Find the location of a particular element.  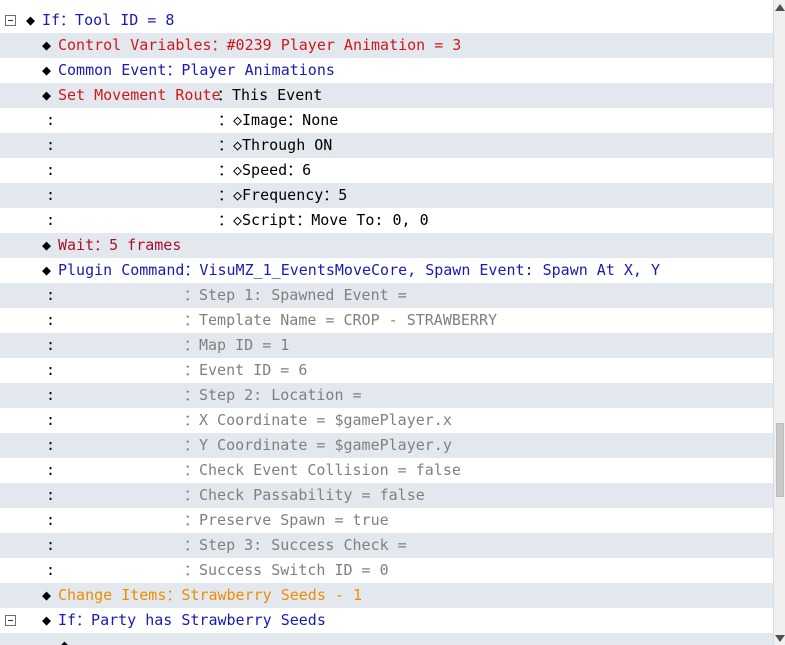

row-text: Wait：5 frames is located at coordinates (120, 245).